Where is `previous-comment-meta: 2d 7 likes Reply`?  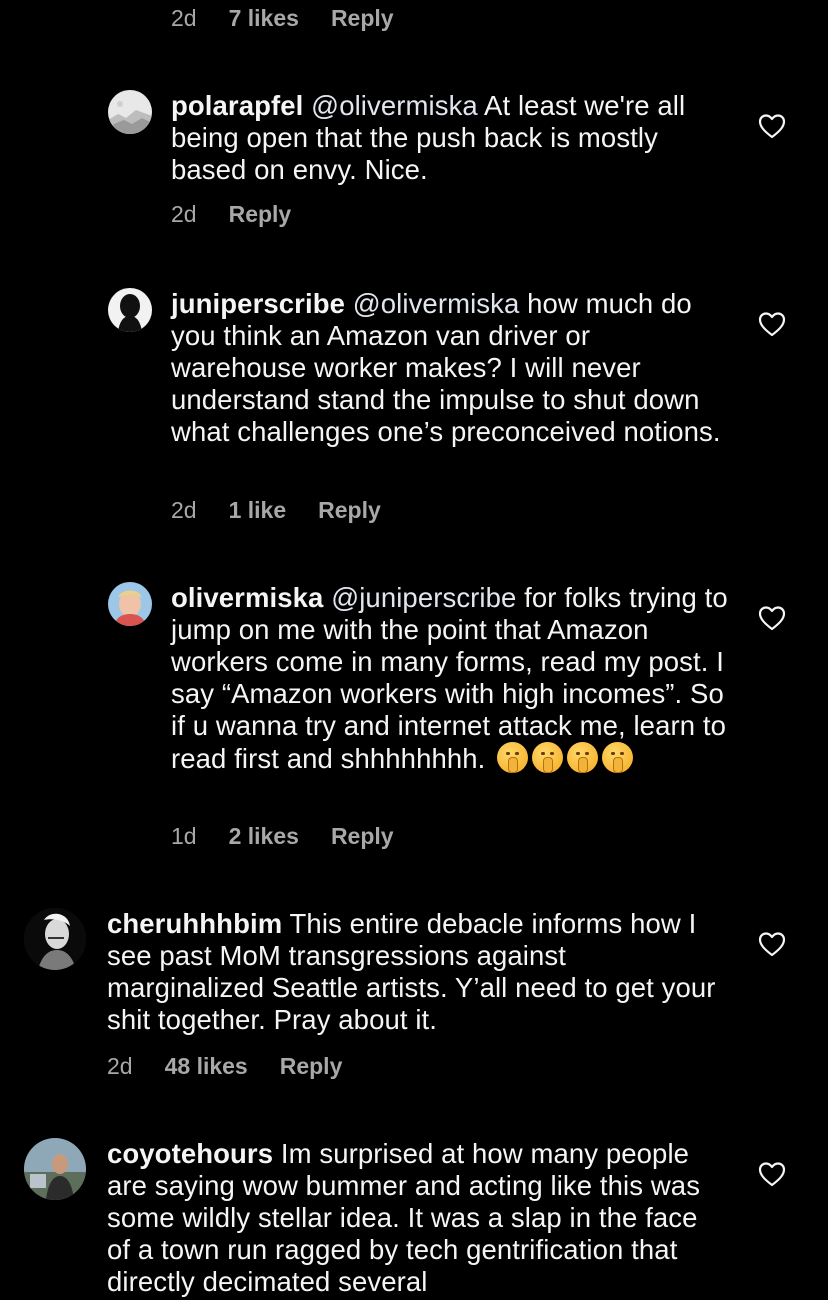
previous-comment-meta: 2d 7 likes Reply is located at coordinates (282, 18).